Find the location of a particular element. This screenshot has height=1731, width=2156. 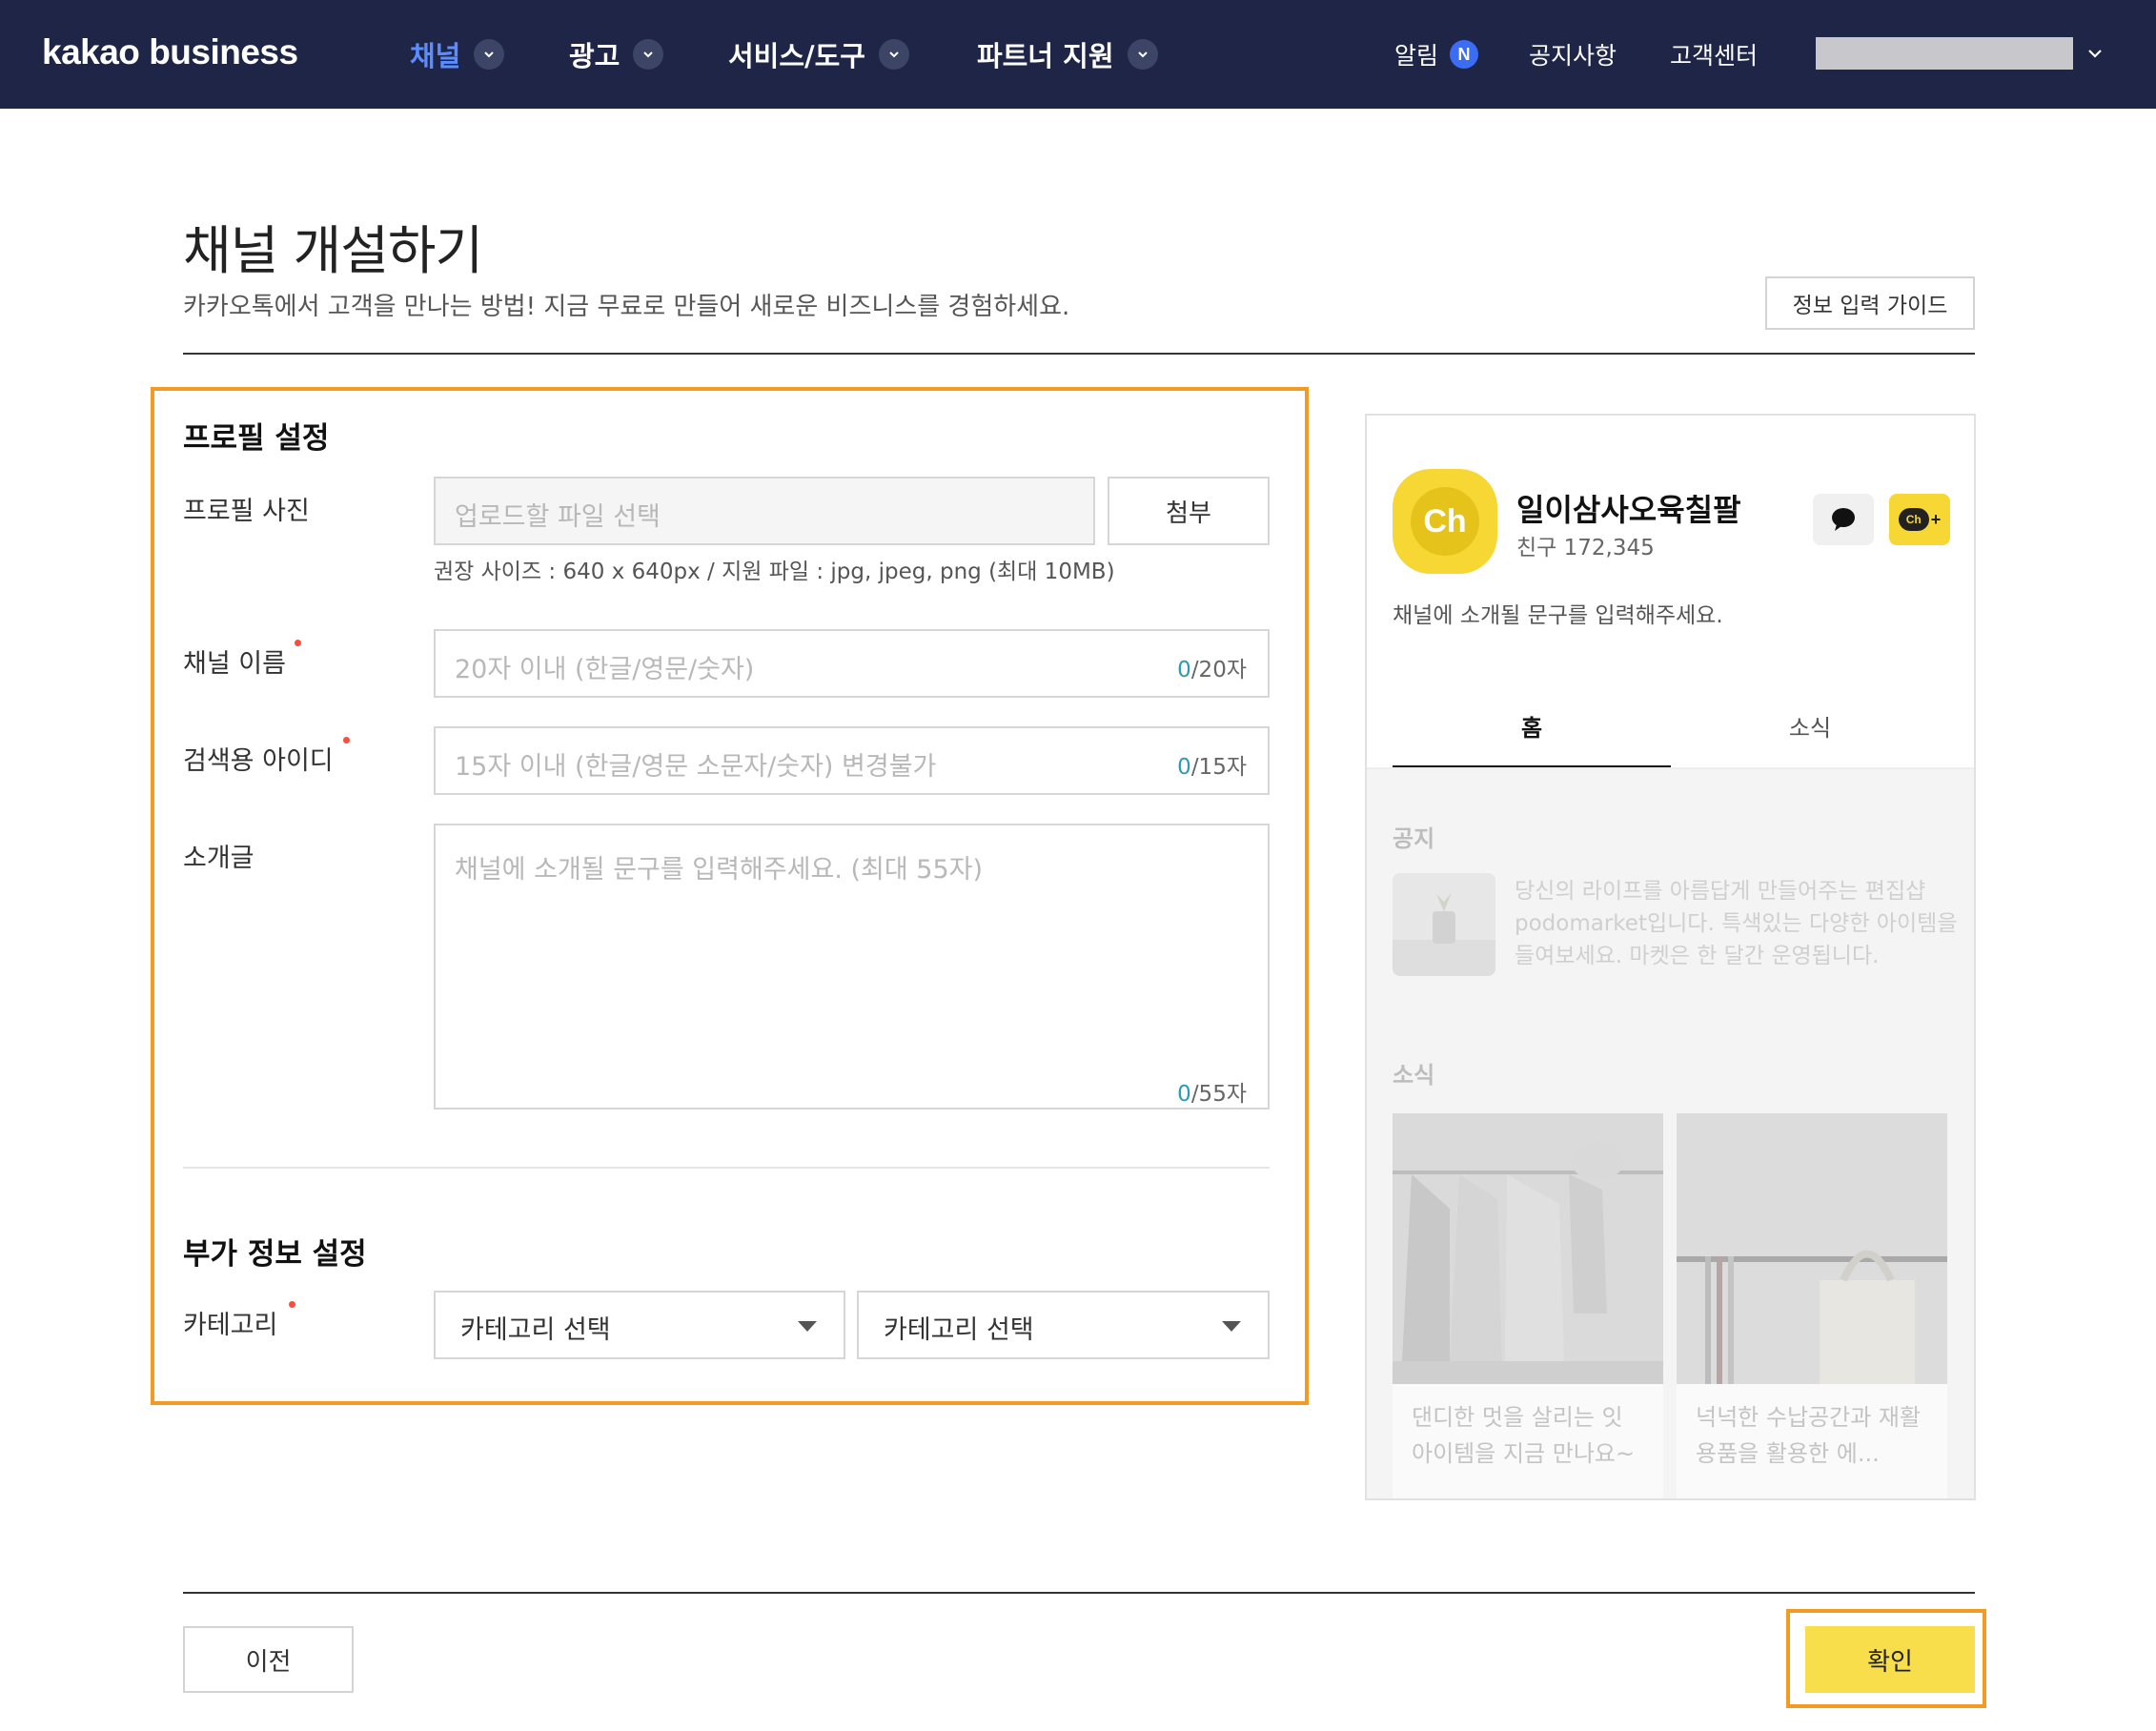

news-card-text: 댄디한 멋을 살리는 잇 아이템을 지금 만나요~ is located at coordinates (1524, 1436).